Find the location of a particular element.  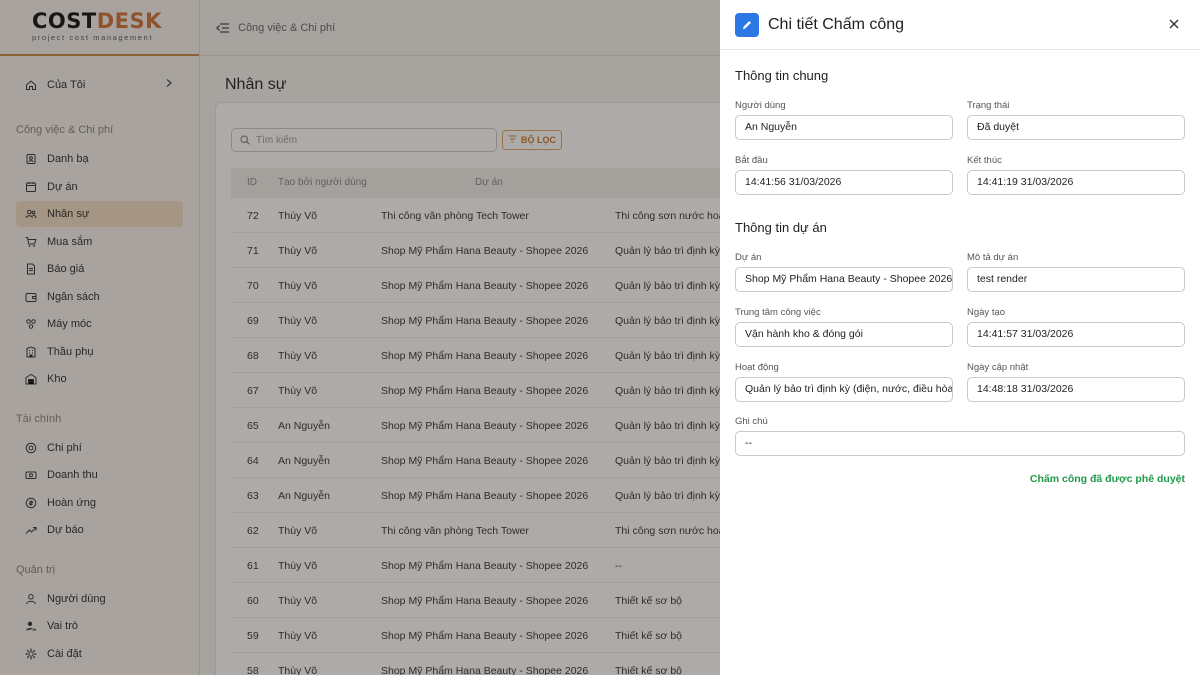

status-label: Trạng thái is located at coordinates (988, 105).